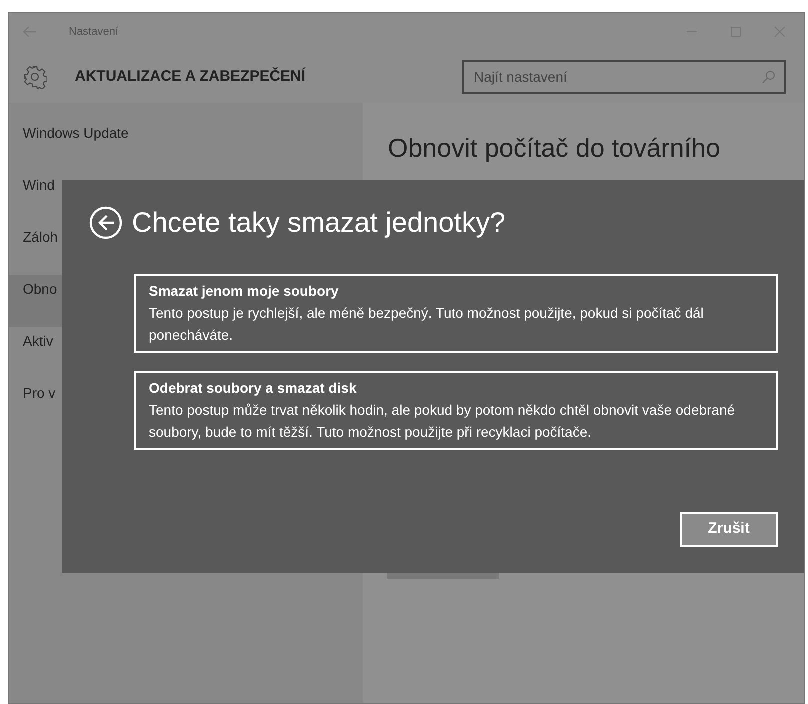 The height and width of the screenshot is (704, 808). Describe the element at coordinates (94, 32) in the screenshot. I see `window-title: Nastavení` at that location.